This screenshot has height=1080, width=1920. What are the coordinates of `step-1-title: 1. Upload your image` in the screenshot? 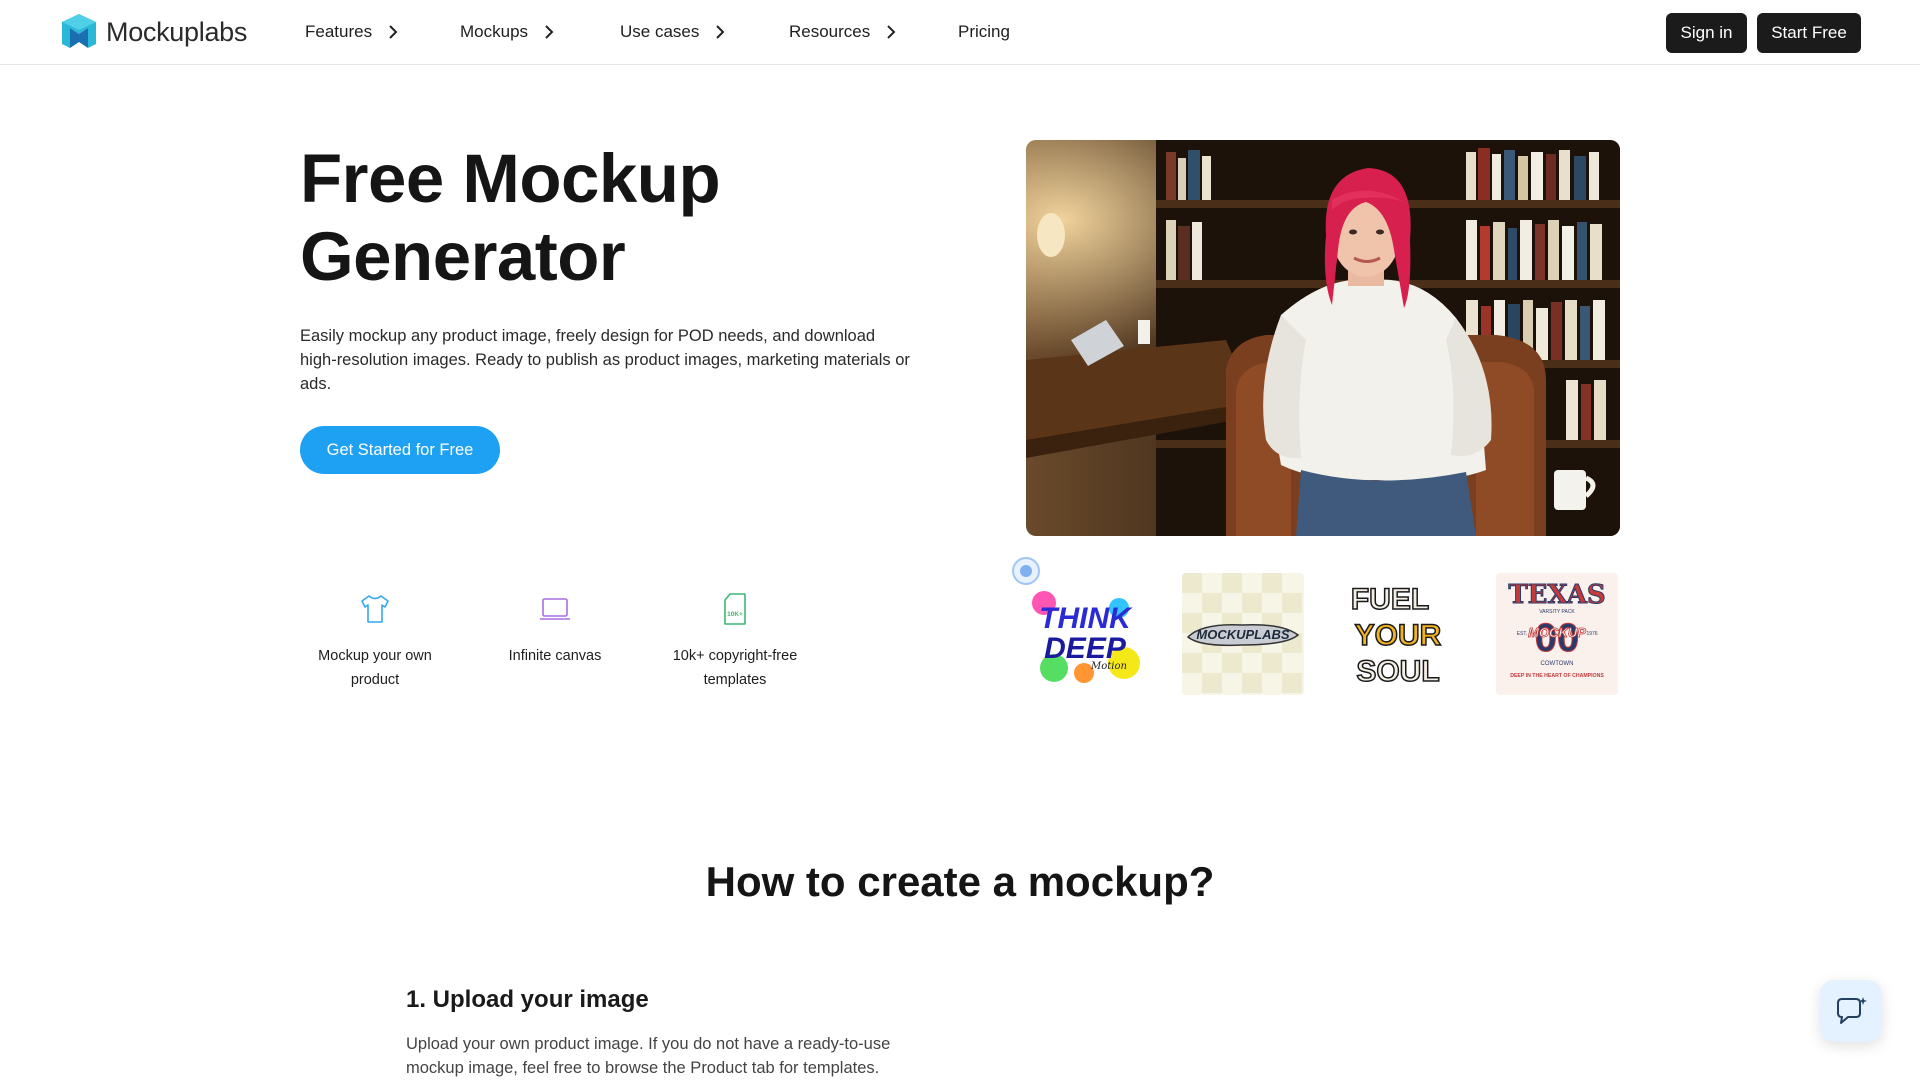 It's located at (527, 999).